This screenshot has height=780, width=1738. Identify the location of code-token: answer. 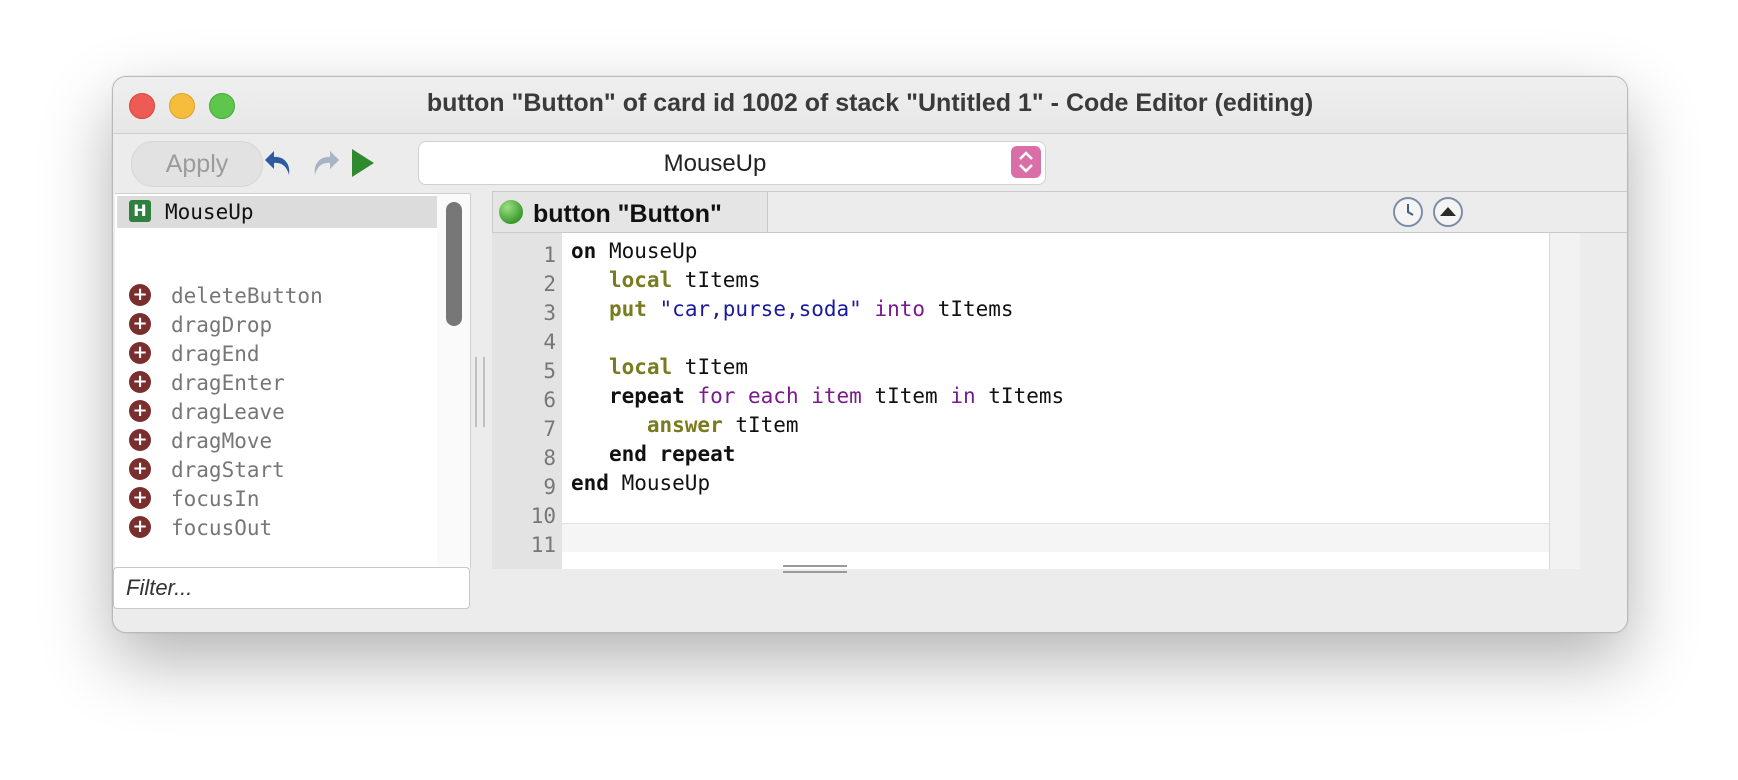
(684, 425).